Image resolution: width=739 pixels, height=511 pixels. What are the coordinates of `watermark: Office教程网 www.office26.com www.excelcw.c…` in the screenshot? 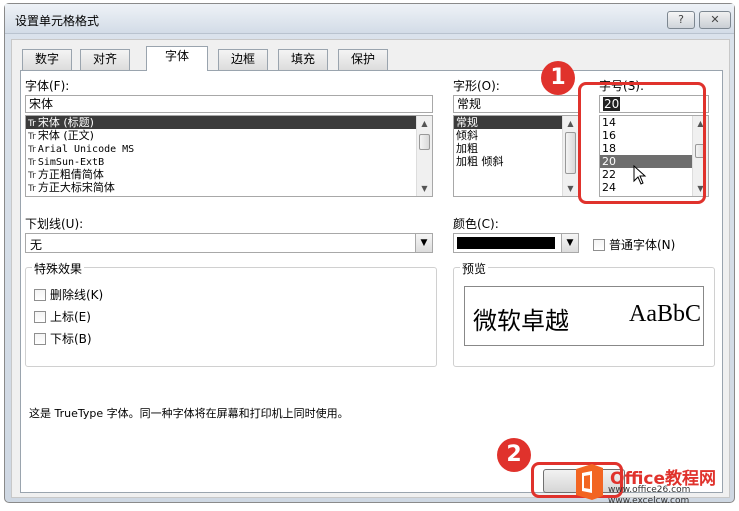 It's located at (652, 483).